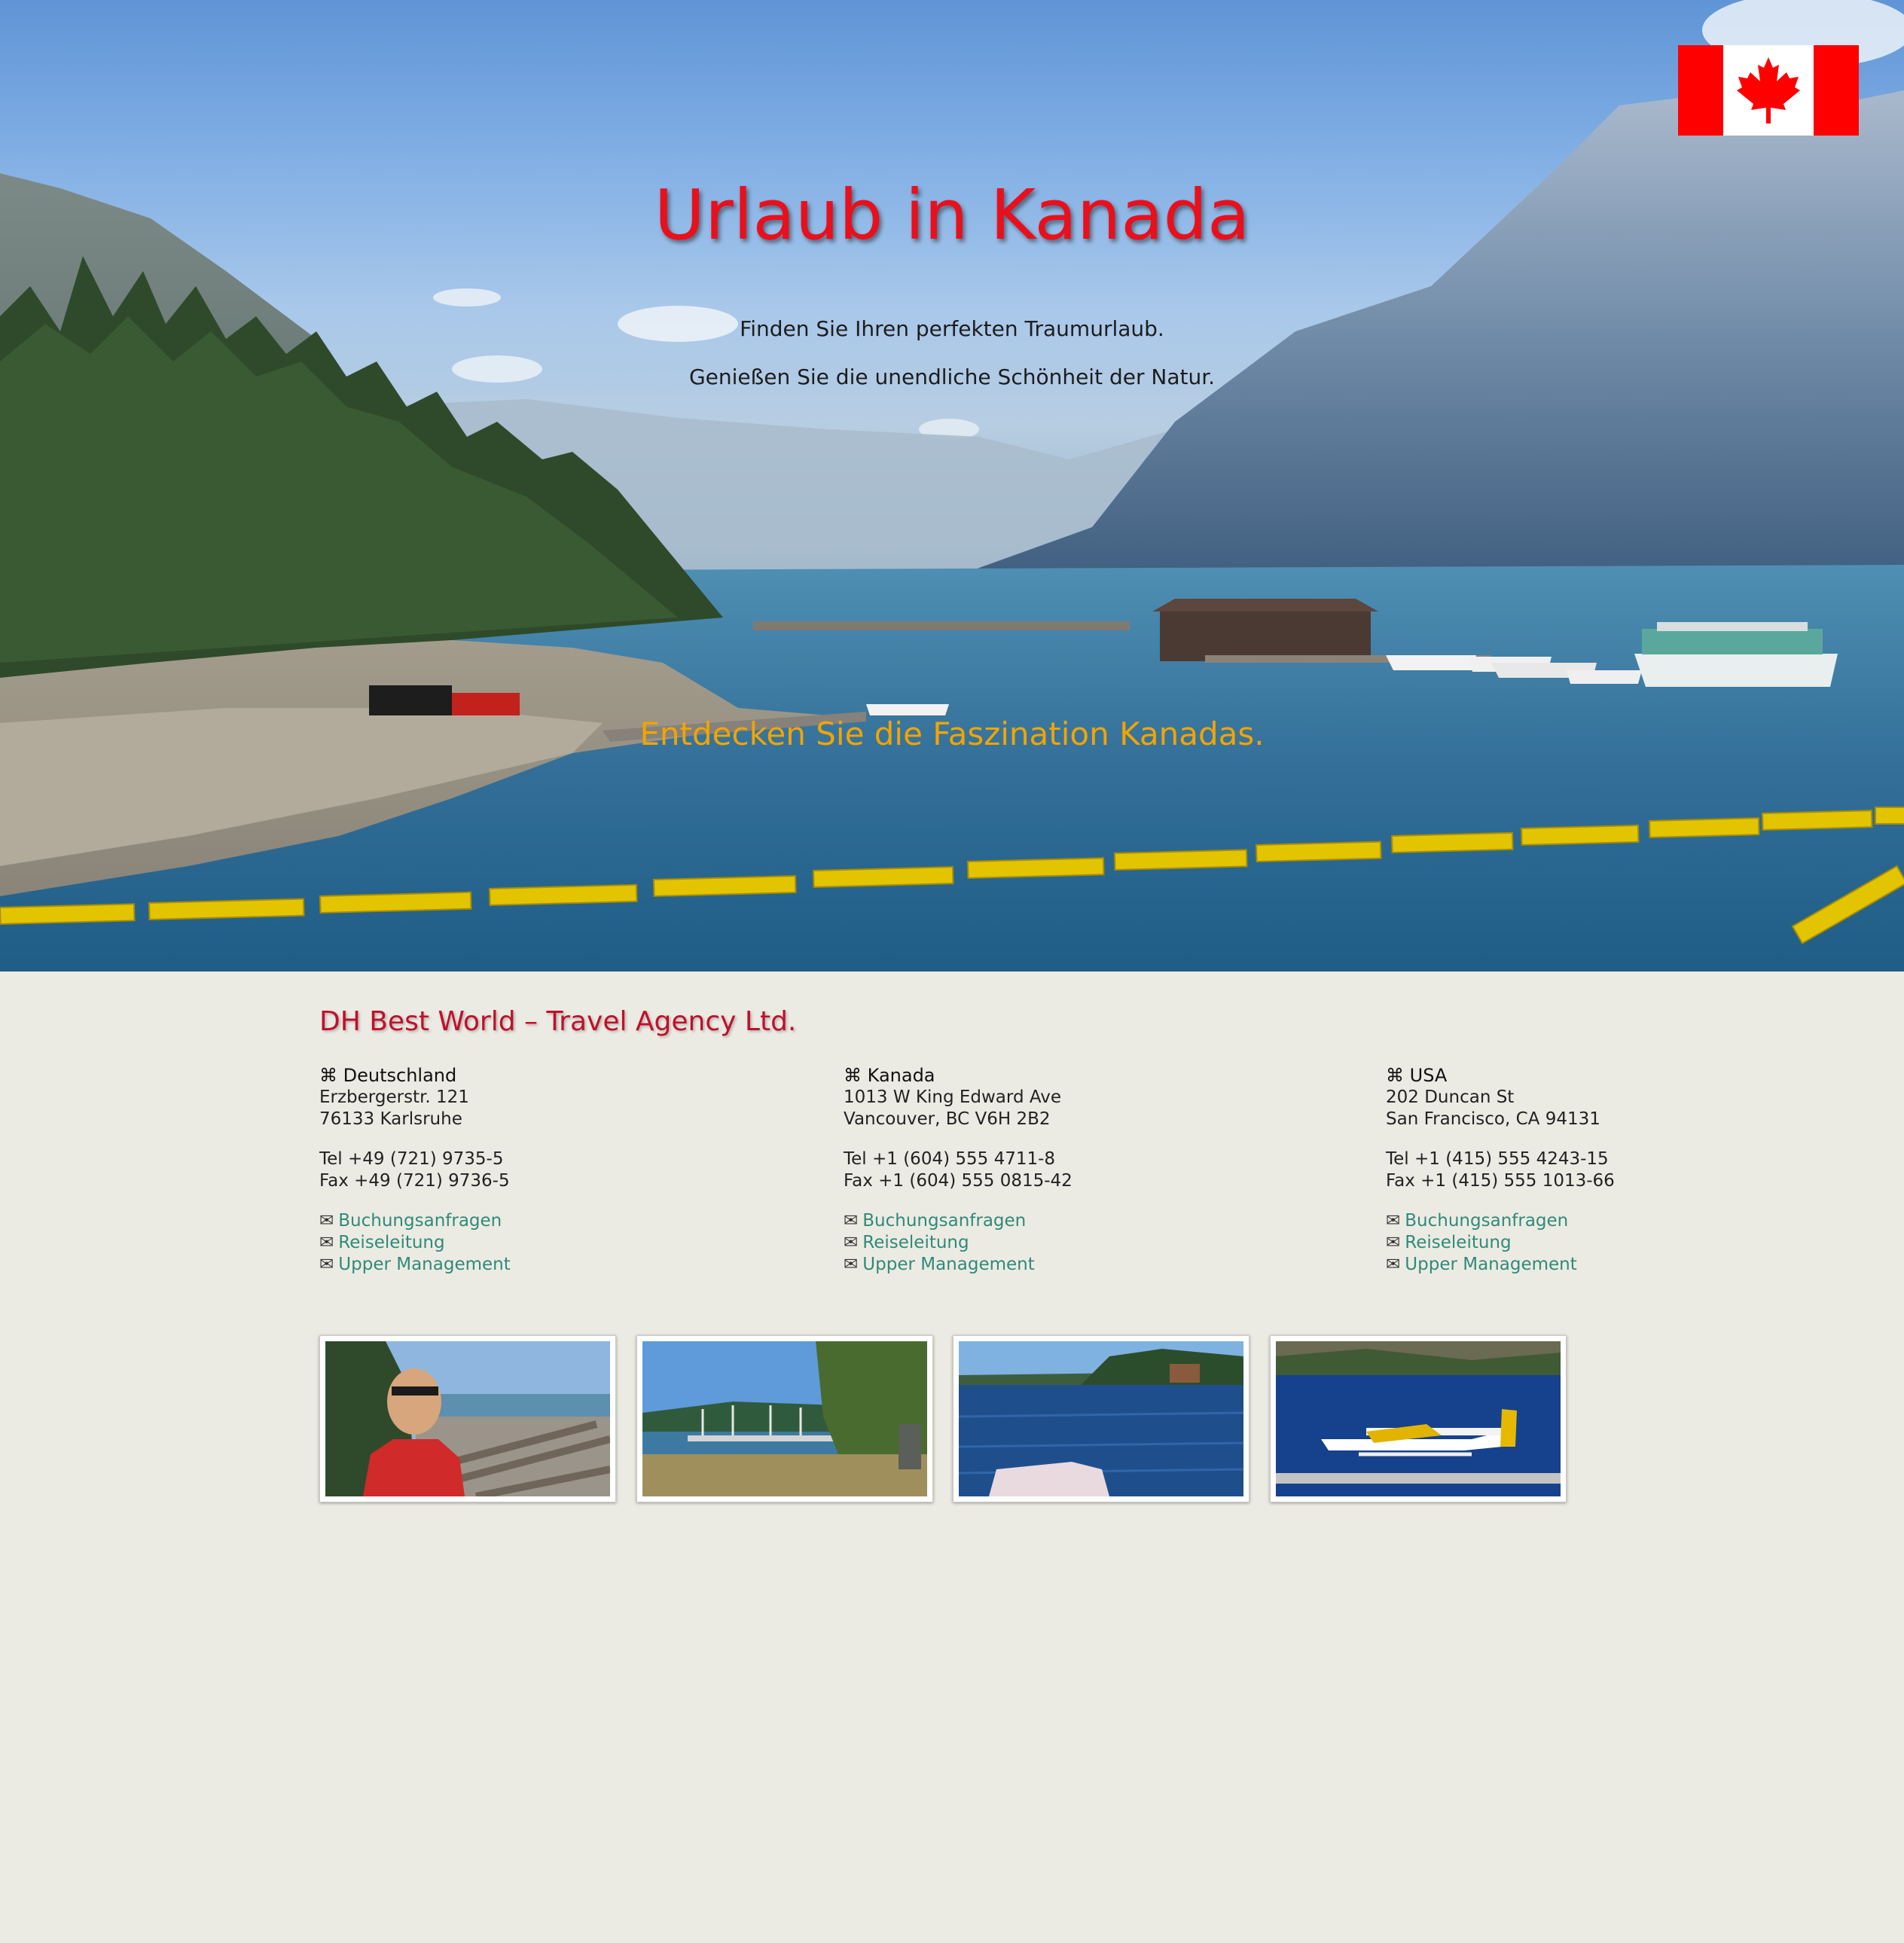  What do you see at coordinates (952, 215) in the screenshot?
I see `hero-title: Urlaub in Kanada` at bounding box center [952, 215].